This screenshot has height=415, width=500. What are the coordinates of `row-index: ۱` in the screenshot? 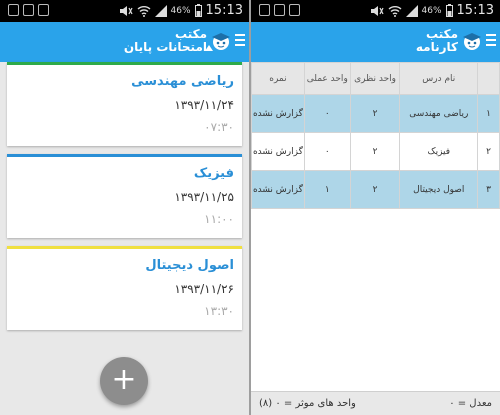 It's located at (488, 113).